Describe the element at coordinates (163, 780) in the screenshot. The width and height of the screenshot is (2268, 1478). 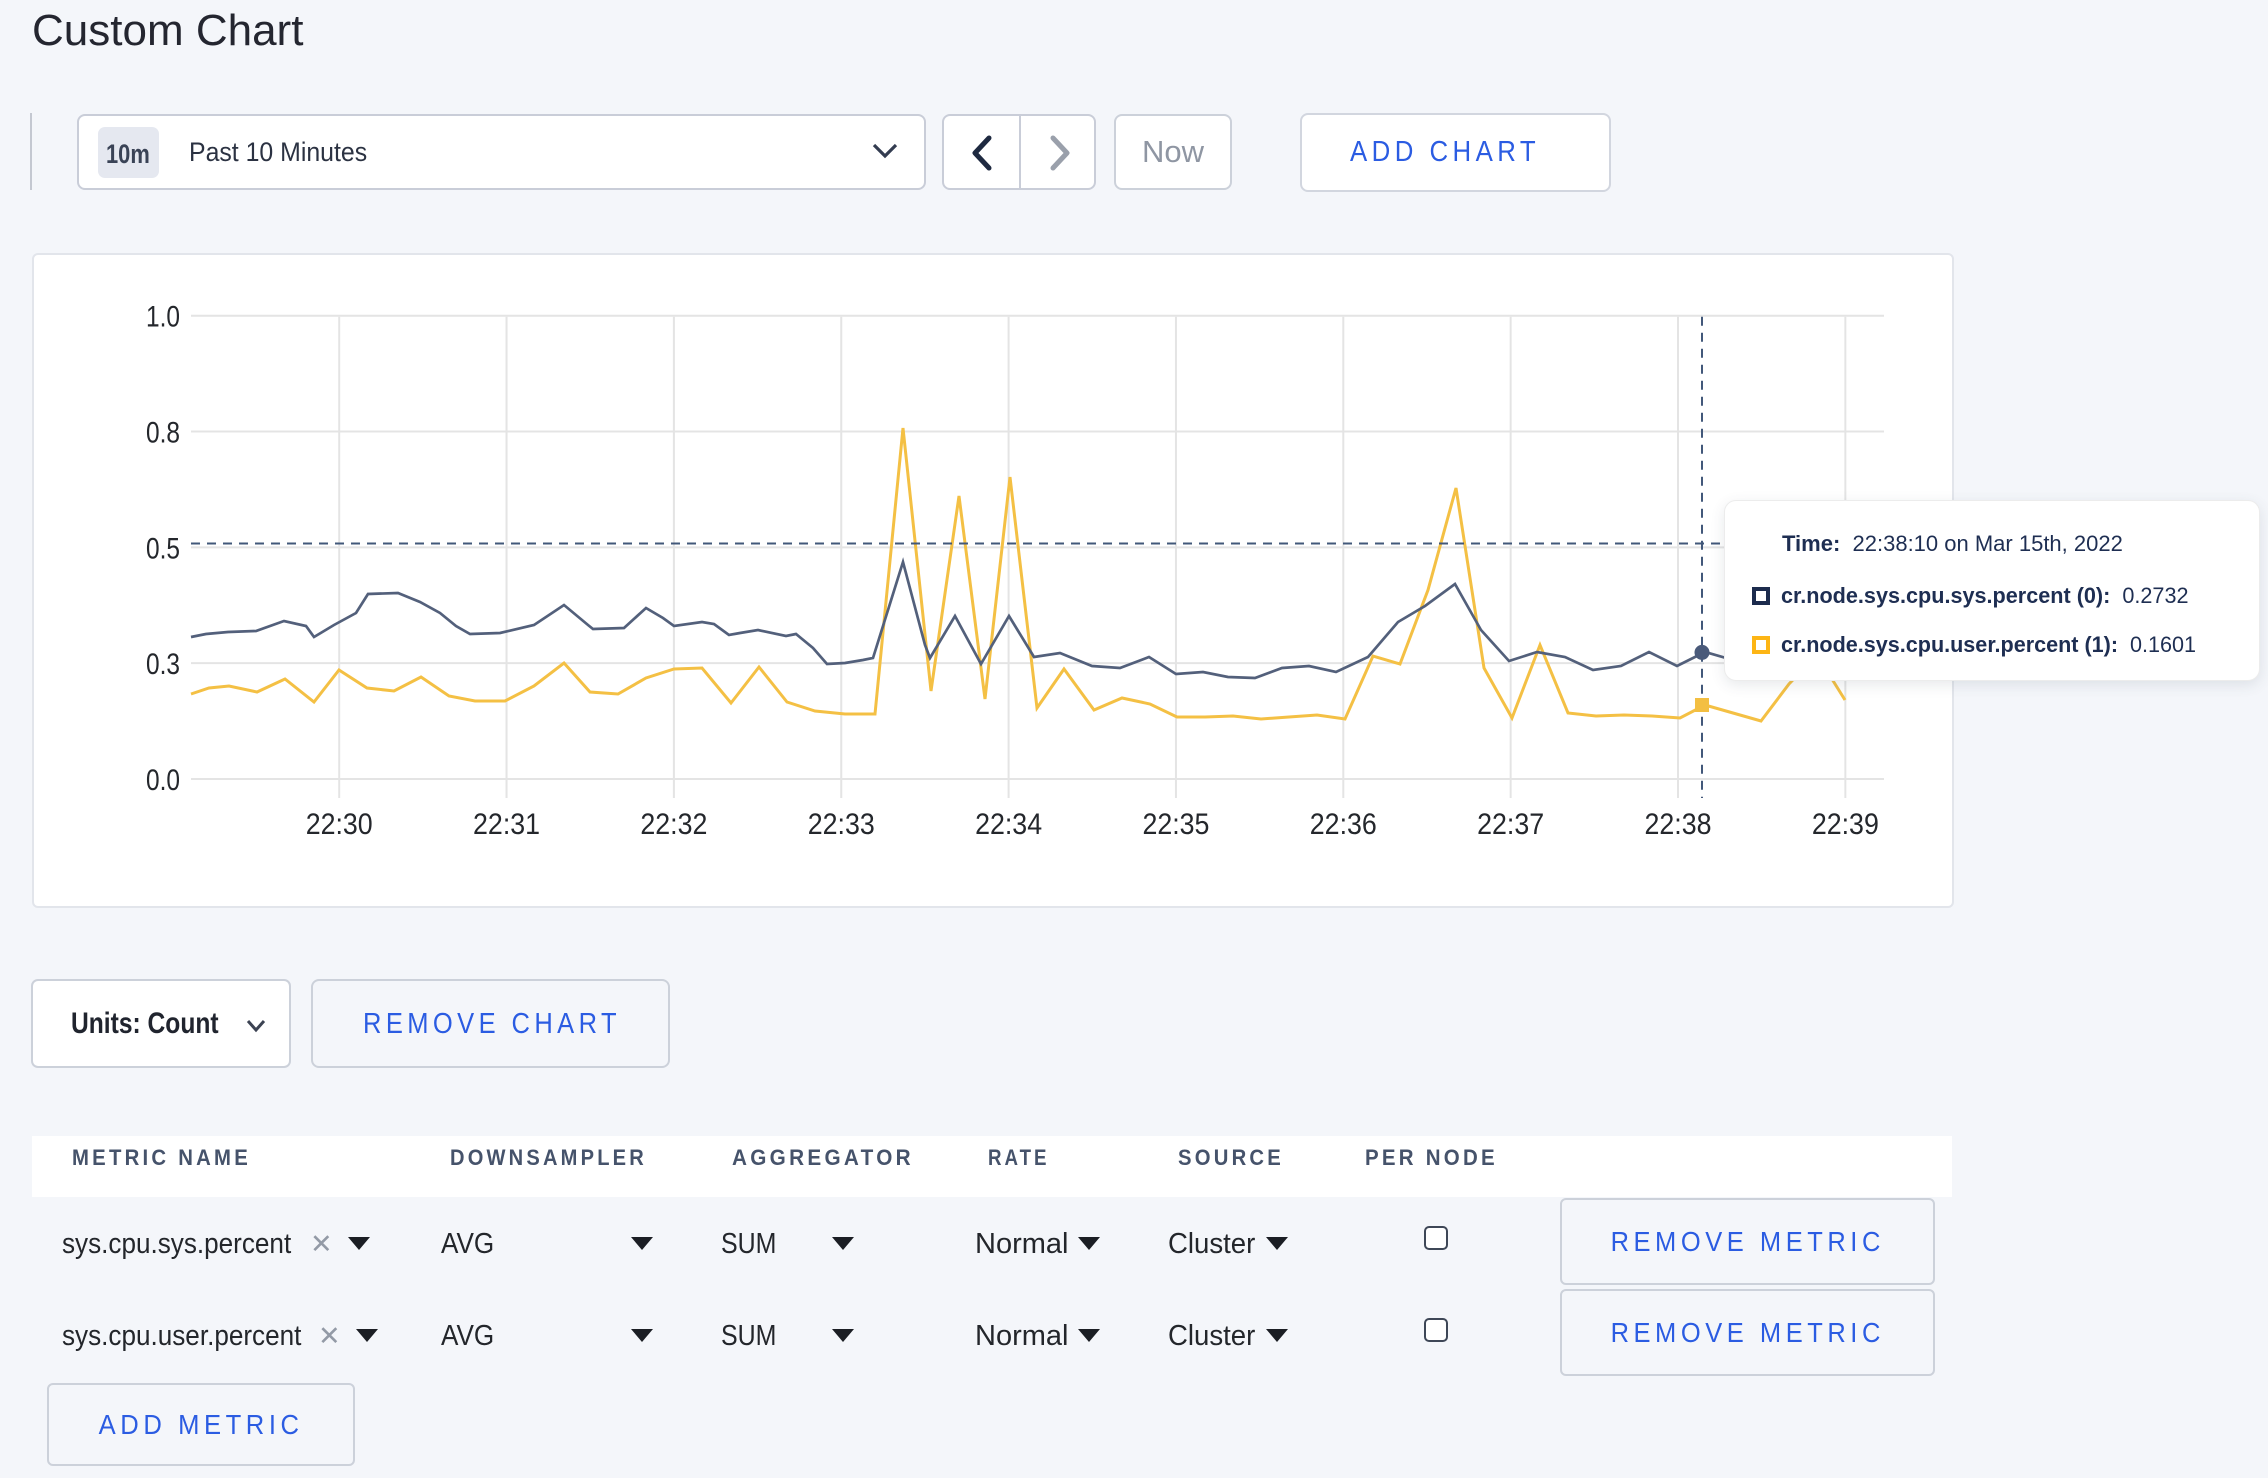
I see `svg-text: 0.0` at that location.